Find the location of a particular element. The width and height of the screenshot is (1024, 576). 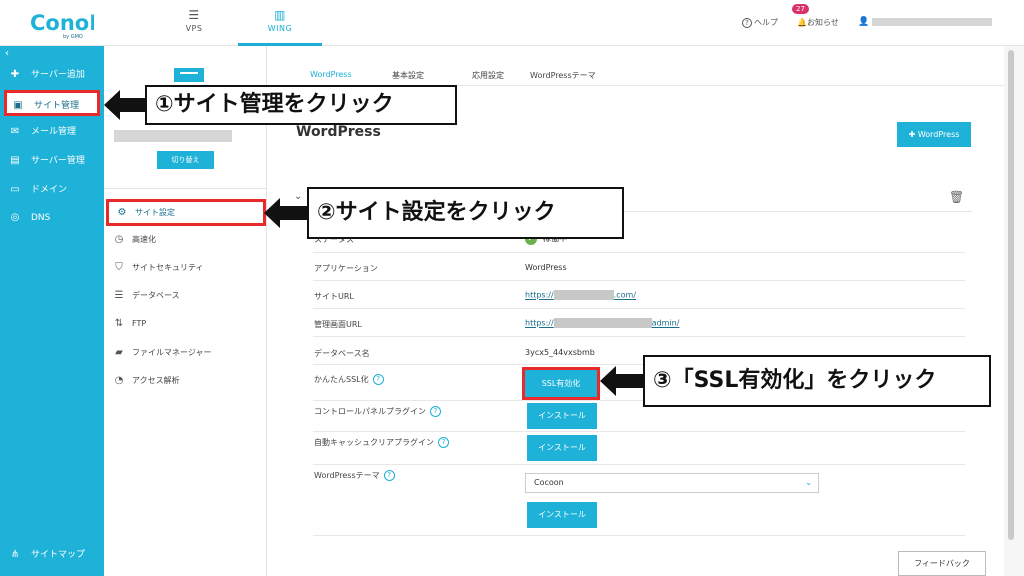

logo-sub: by GMO is located at coordinates (73, 37).